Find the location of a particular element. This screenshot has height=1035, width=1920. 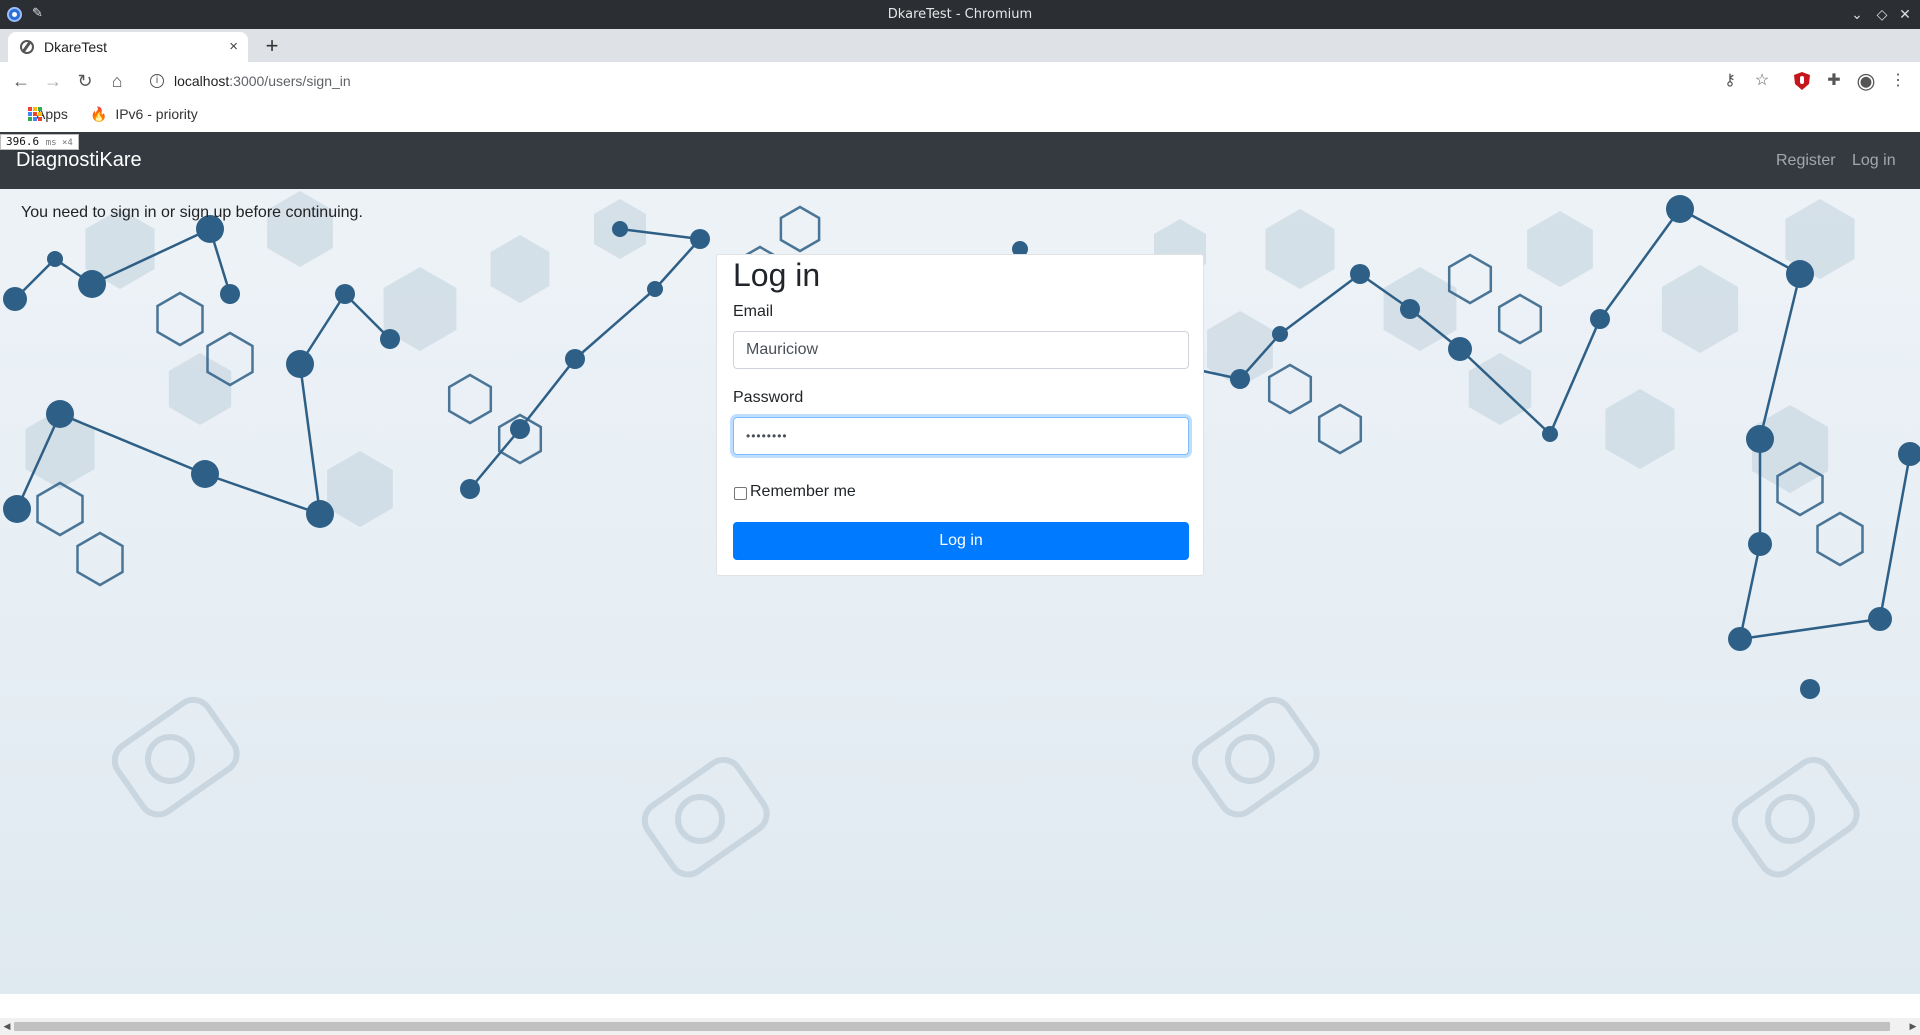

ublock-extension-icon is located at coordinates (1802, 81).